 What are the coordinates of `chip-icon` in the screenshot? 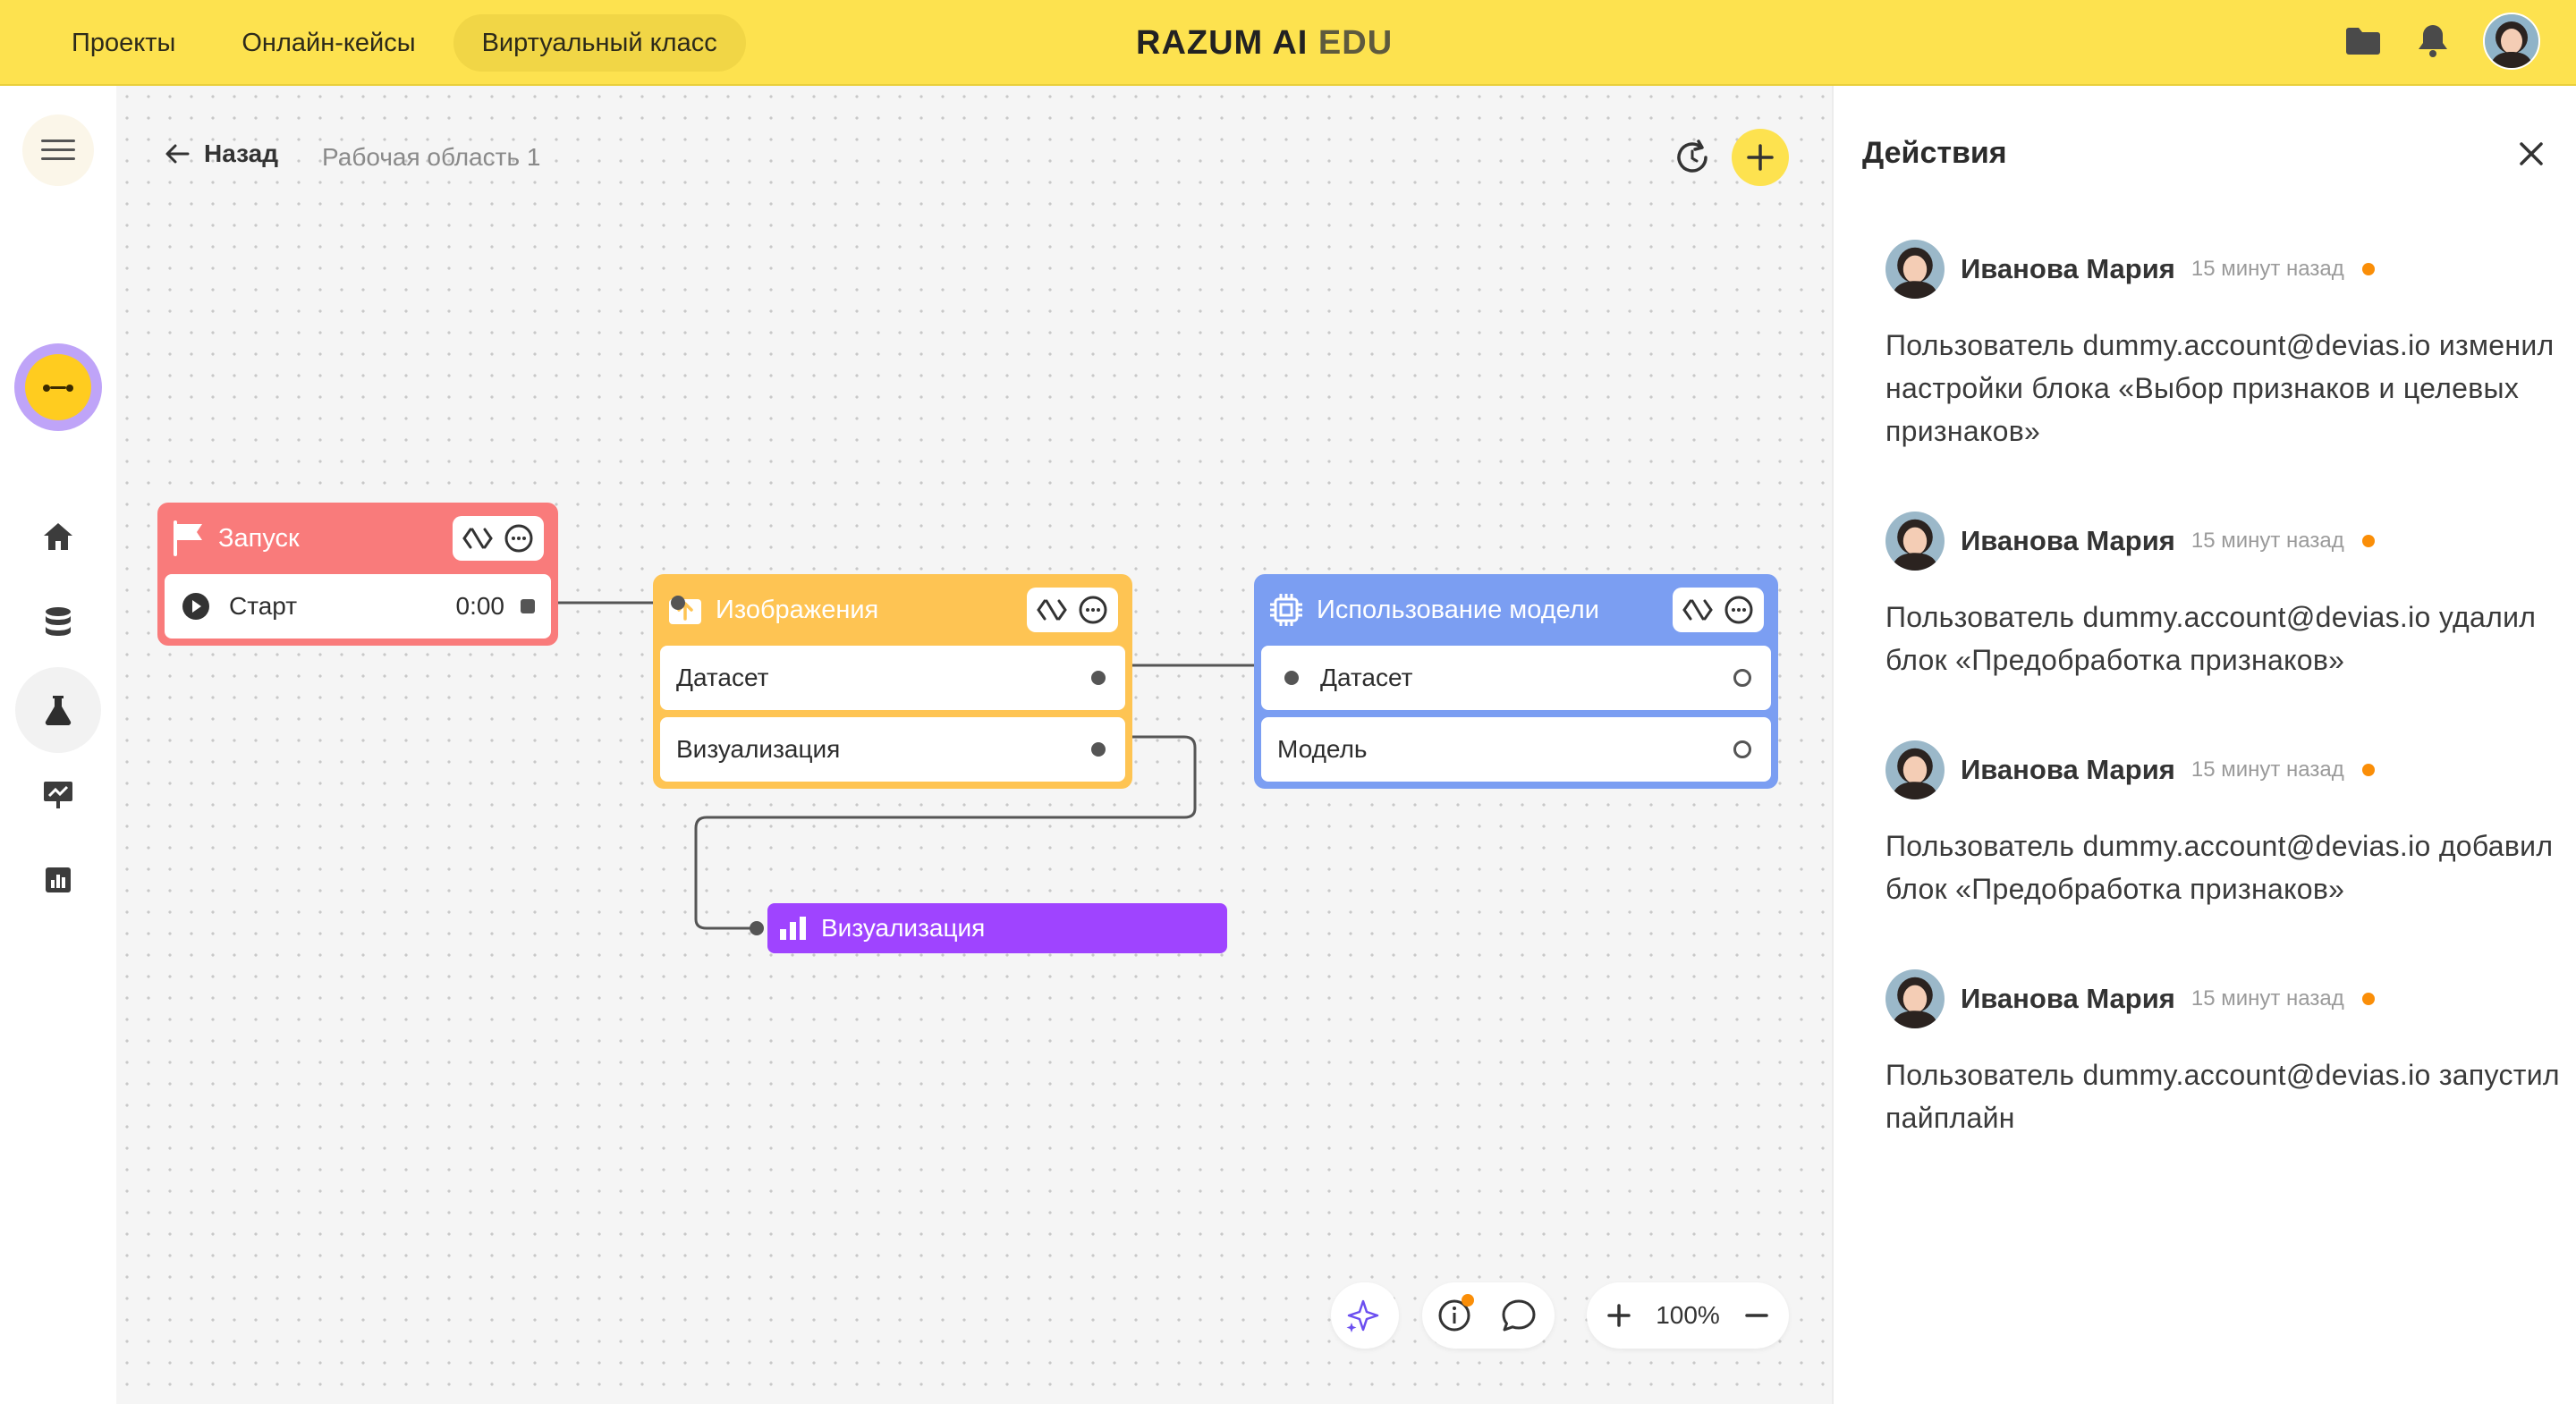 It's located at (1286, 610).